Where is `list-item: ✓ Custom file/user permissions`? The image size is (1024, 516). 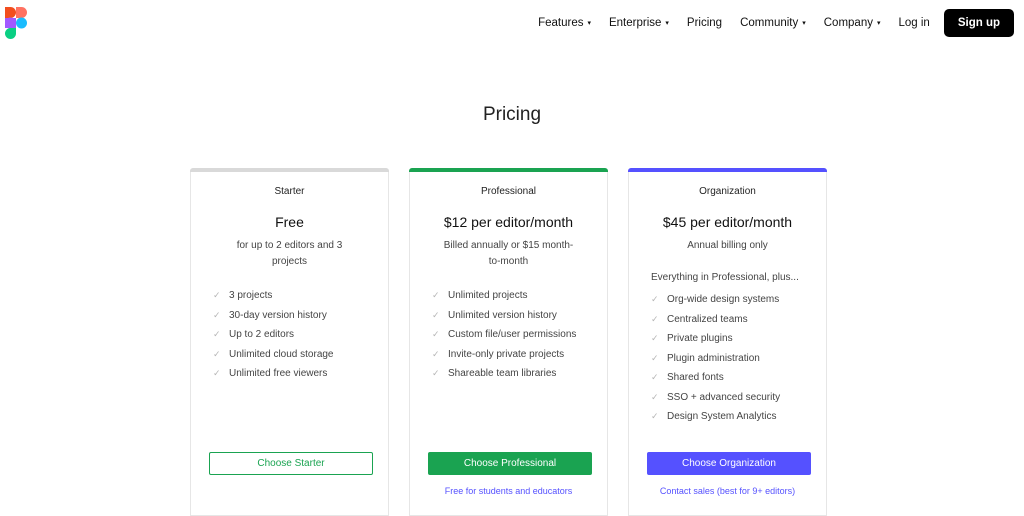 list-item: ✓ Custom file/user permissions is located at coordinates (504, 335).